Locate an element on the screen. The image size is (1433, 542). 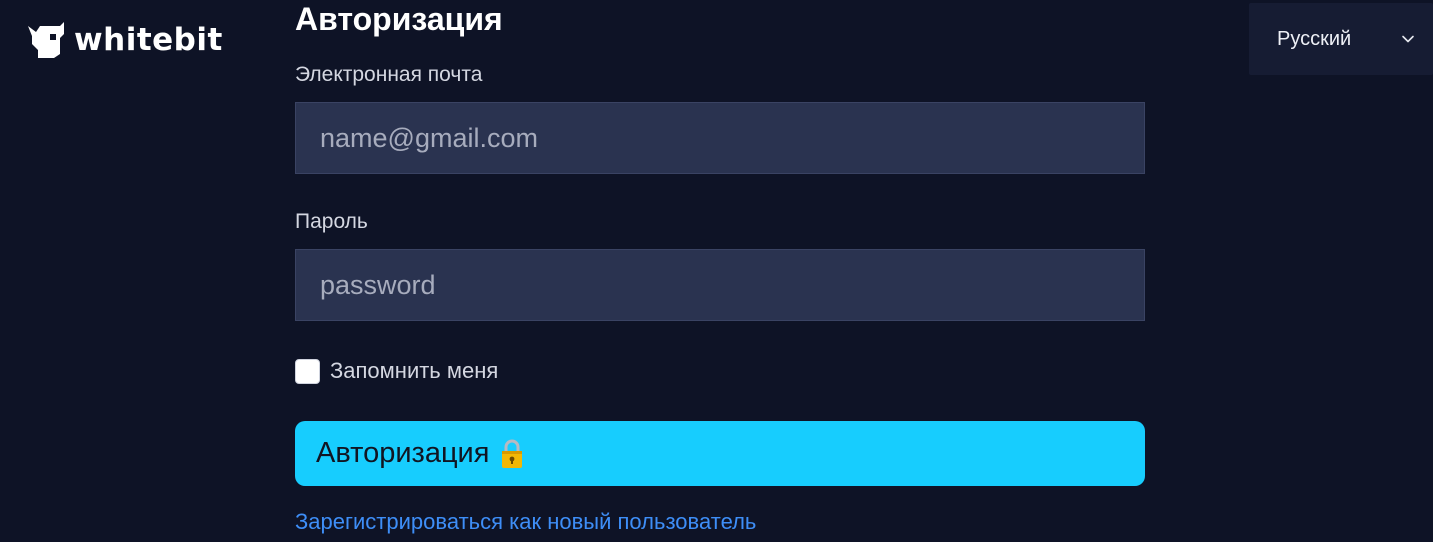
remember-me-checkbox is located at coordinates (307, 371).